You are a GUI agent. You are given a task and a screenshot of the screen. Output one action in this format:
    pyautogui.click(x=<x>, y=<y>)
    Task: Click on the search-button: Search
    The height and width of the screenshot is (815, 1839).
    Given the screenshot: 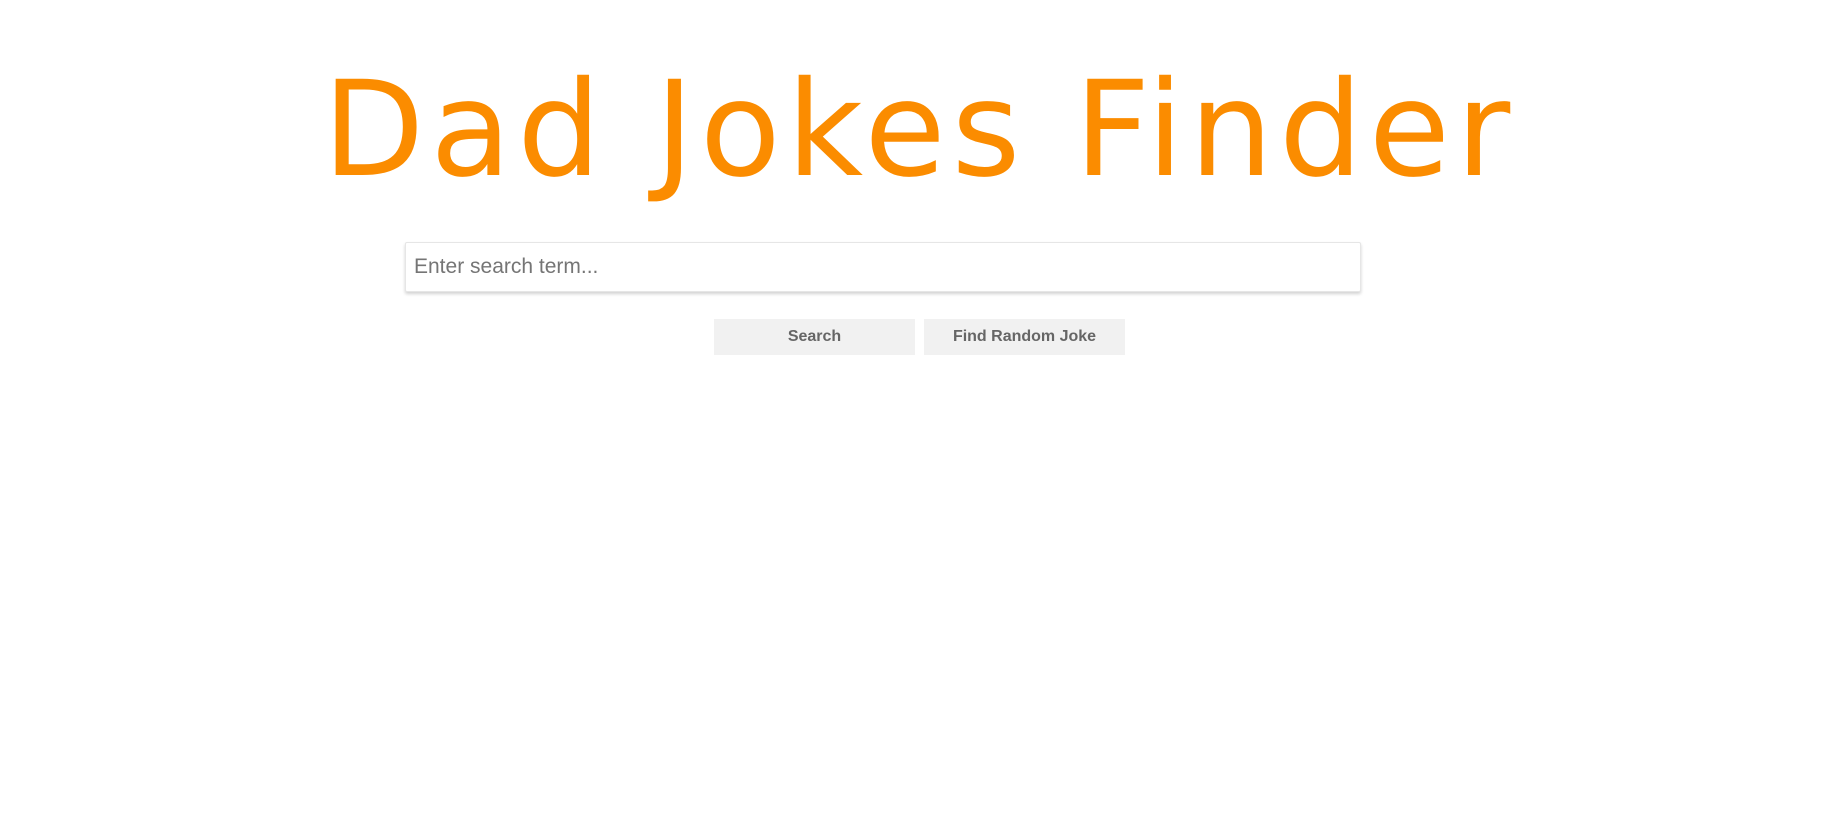 What is the action you would take?
    pyautogui.click(x=814, y=337)
    